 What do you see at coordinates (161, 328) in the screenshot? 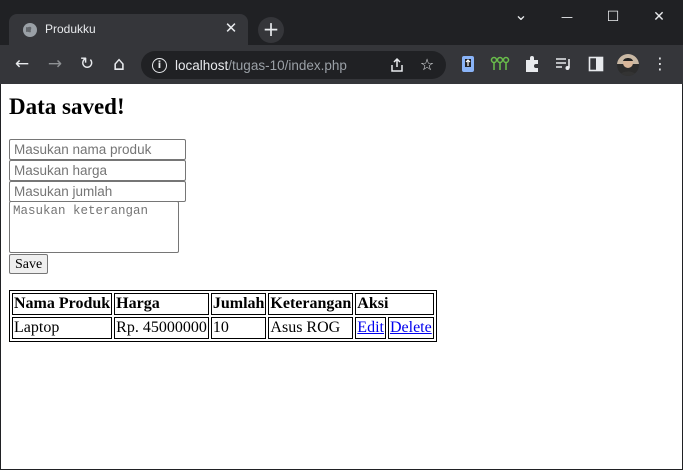
I see `cell-harga: Rp. 45000000` at bounding box center [161, 328].